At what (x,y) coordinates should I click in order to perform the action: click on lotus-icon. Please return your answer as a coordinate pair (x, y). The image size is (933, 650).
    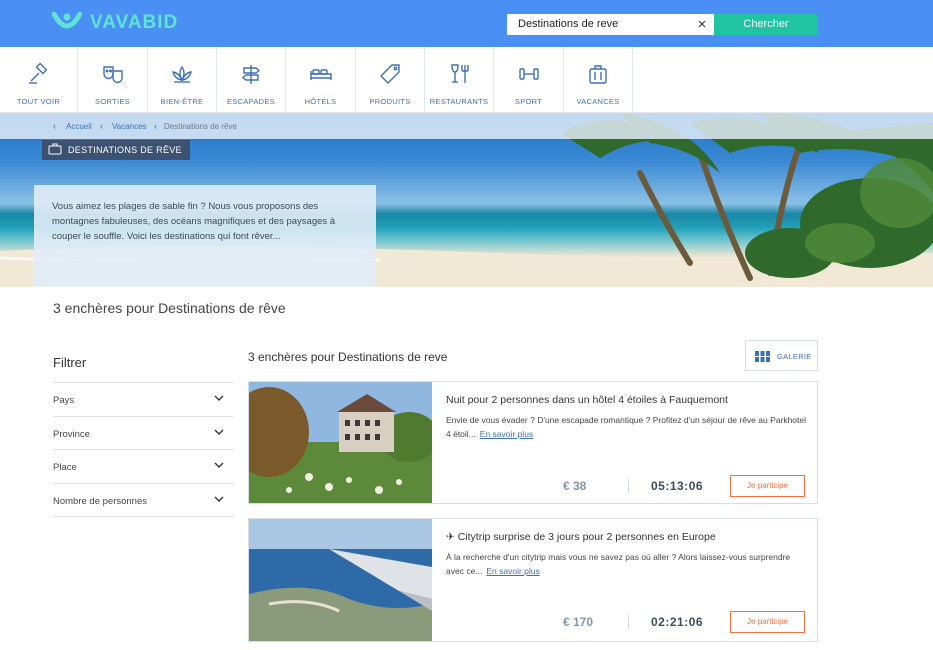
    Looking at the image, I should click on (182, 74).